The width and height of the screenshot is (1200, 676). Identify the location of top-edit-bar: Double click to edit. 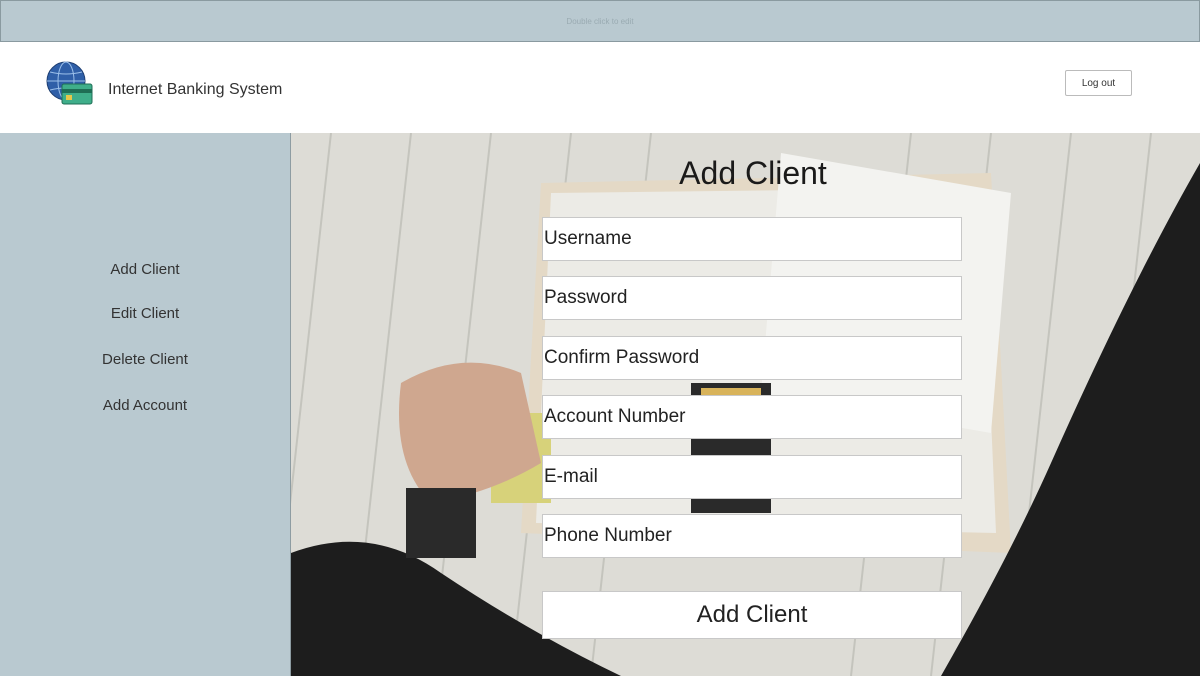
(600, 21).